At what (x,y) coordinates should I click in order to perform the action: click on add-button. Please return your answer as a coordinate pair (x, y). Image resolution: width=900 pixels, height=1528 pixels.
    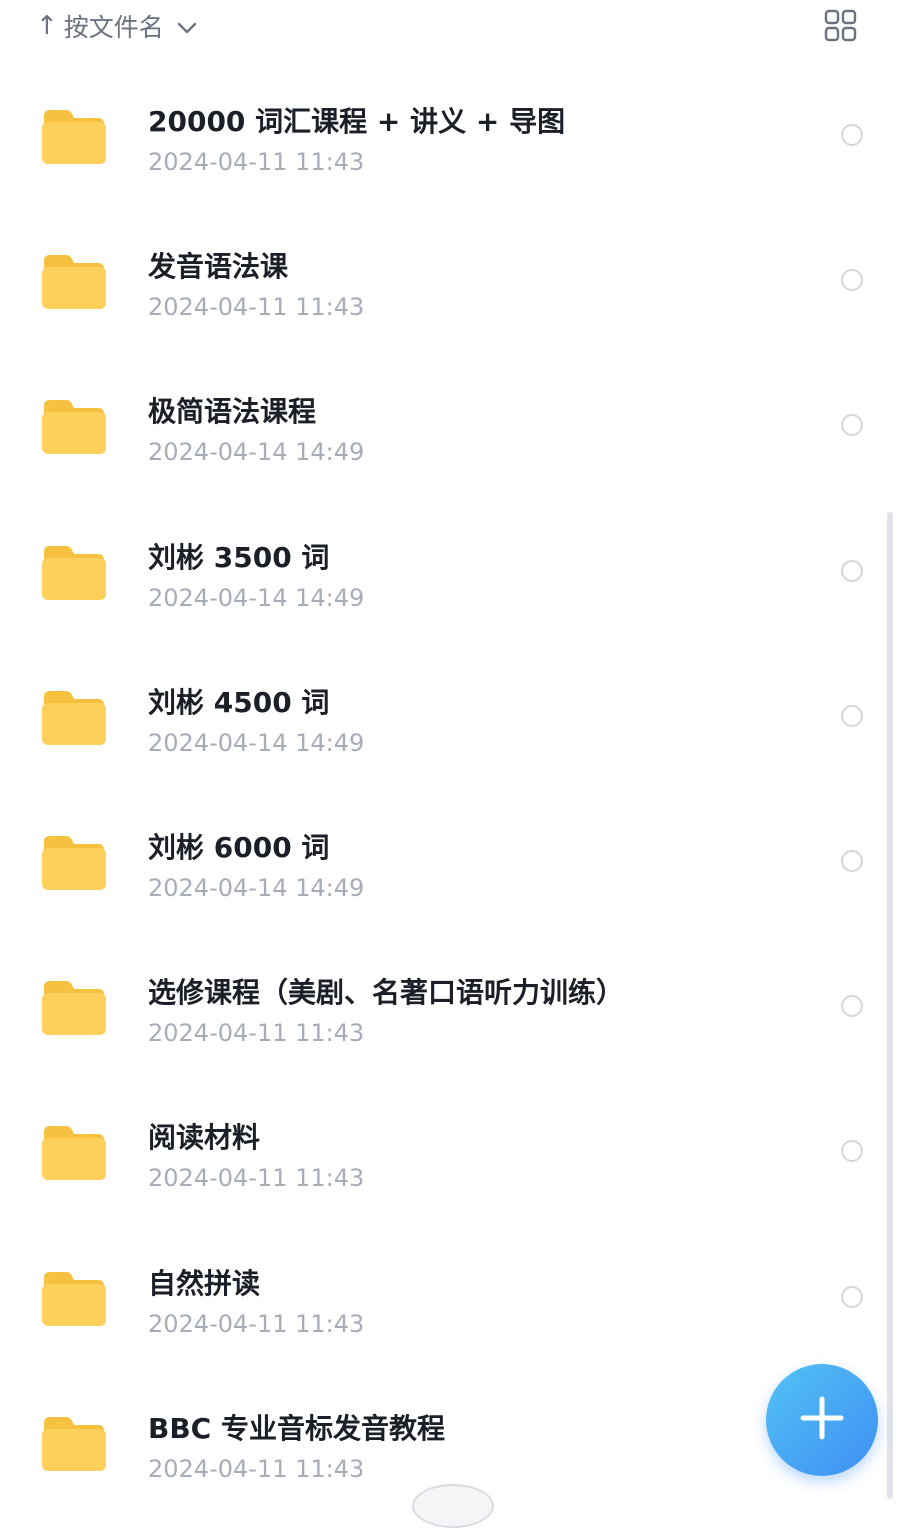
    Looking at the image, I should click on (822, 1420).